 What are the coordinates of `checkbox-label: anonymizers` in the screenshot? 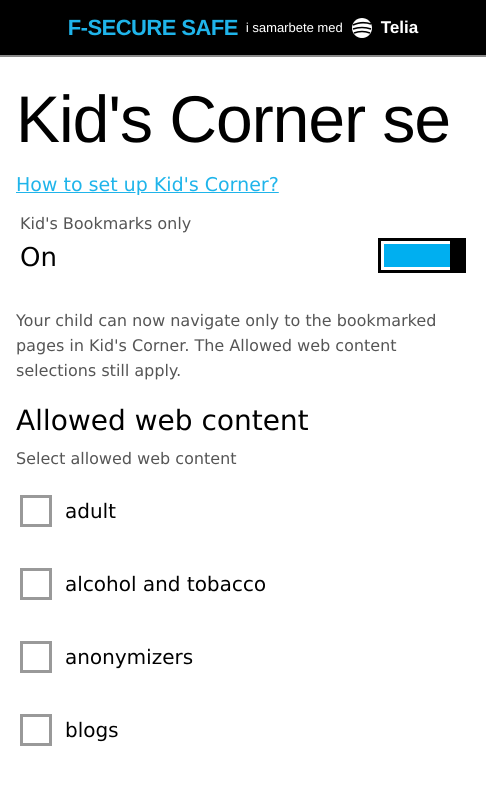 It's located at (129, 657).